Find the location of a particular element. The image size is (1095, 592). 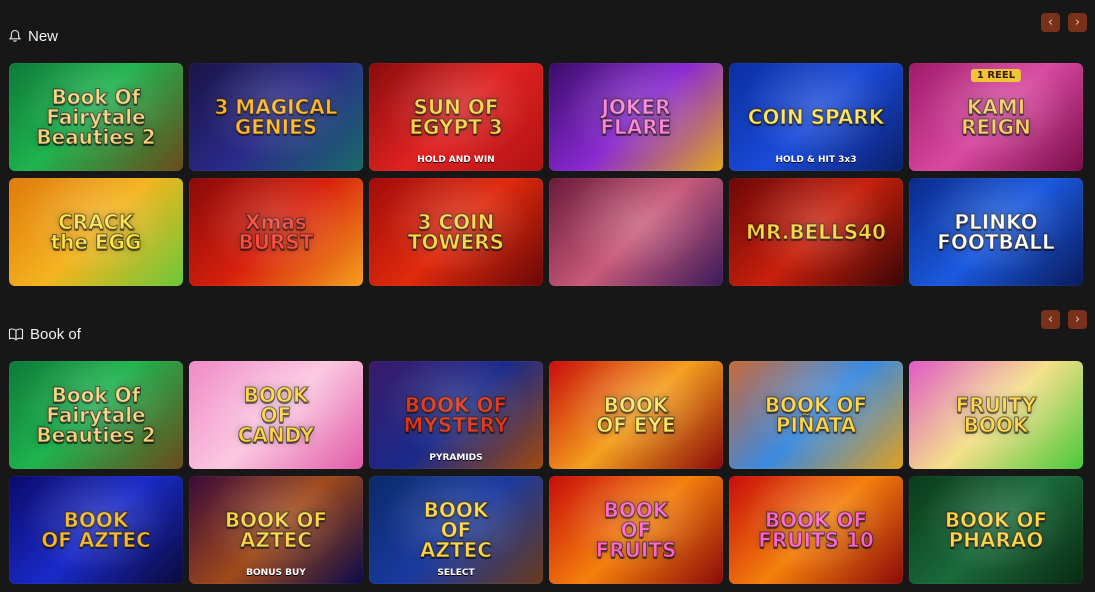

game-badge: 1 REEL is located at coordinates (996, 75).